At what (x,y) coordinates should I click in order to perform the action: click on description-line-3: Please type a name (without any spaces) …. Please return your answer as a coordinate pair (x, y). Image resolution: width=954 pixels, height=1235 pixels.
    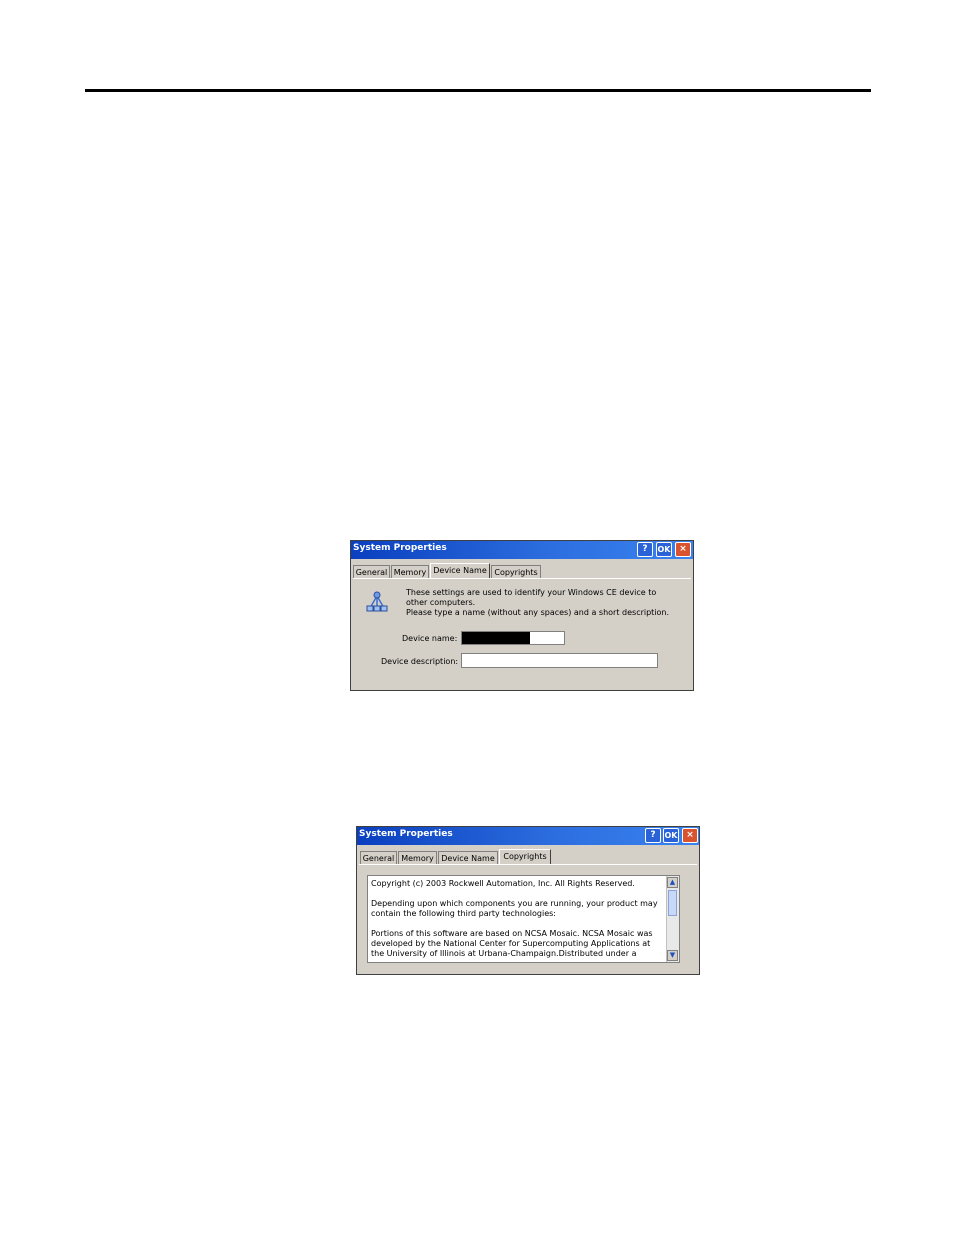
    Looking at the image, I should click on (538, 612).